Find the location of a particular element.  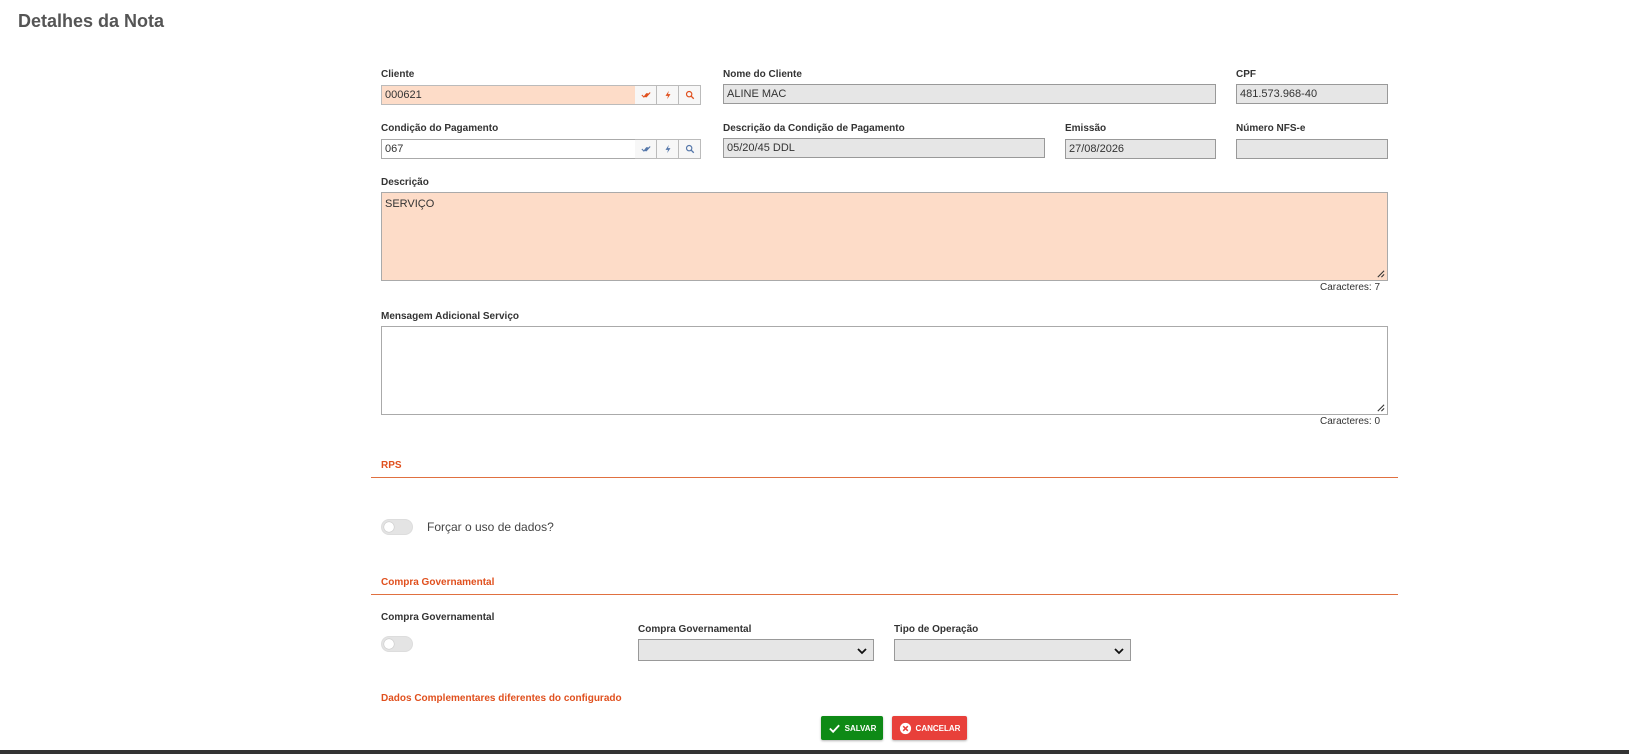

compra-gov-toggle is located at coordinates (397, 644).